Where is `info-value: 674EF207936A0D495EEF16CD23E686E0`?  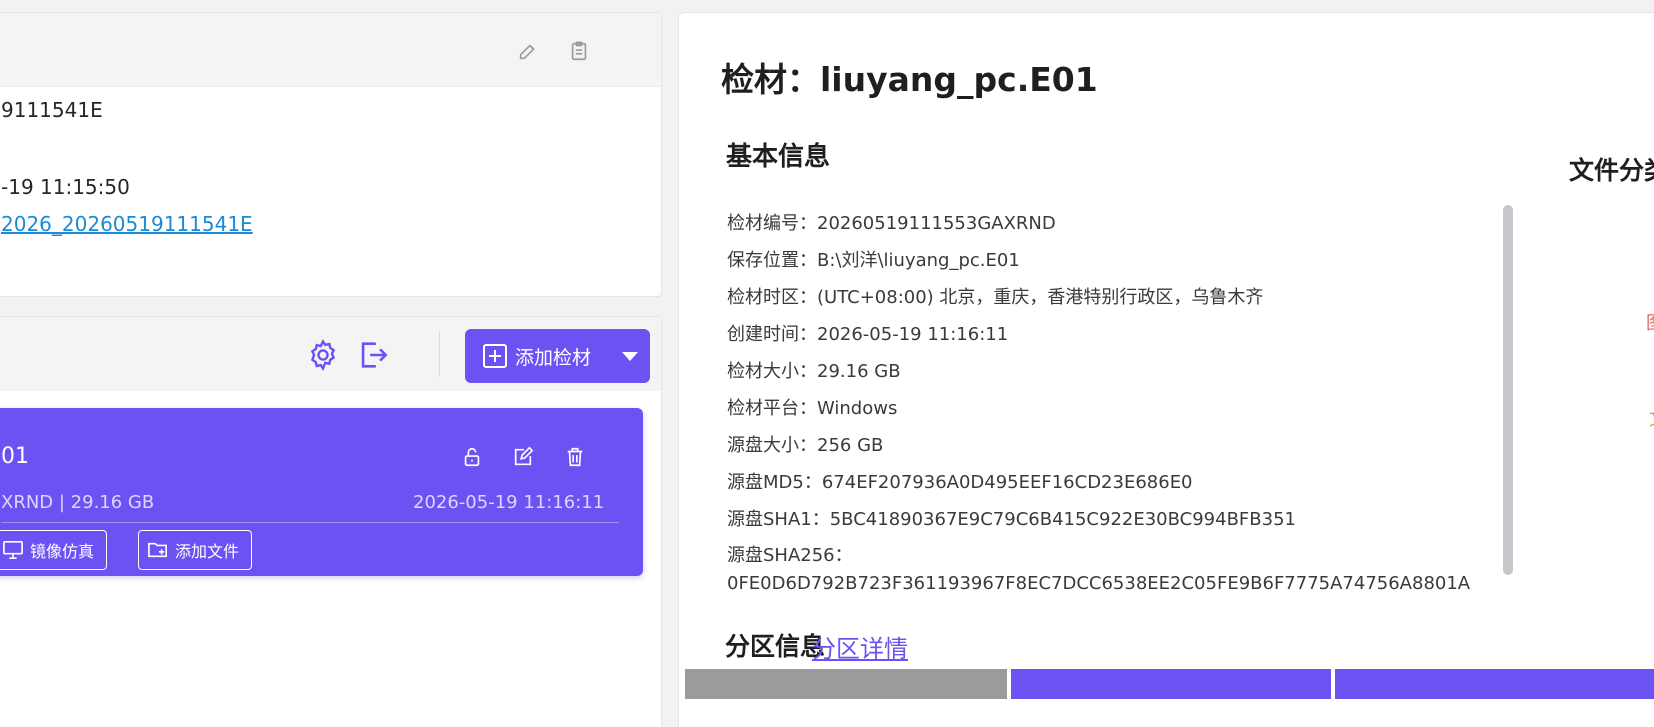 info-value: 674EF207936A0D495EEF16CD23E686E0 is located at coordinates (1007, 482).